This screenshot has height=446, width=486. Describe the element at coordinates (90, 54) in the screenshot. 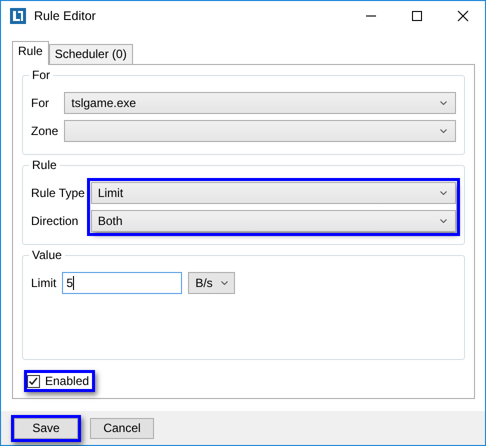

I see `tab: Scheduler (0)` at that location.